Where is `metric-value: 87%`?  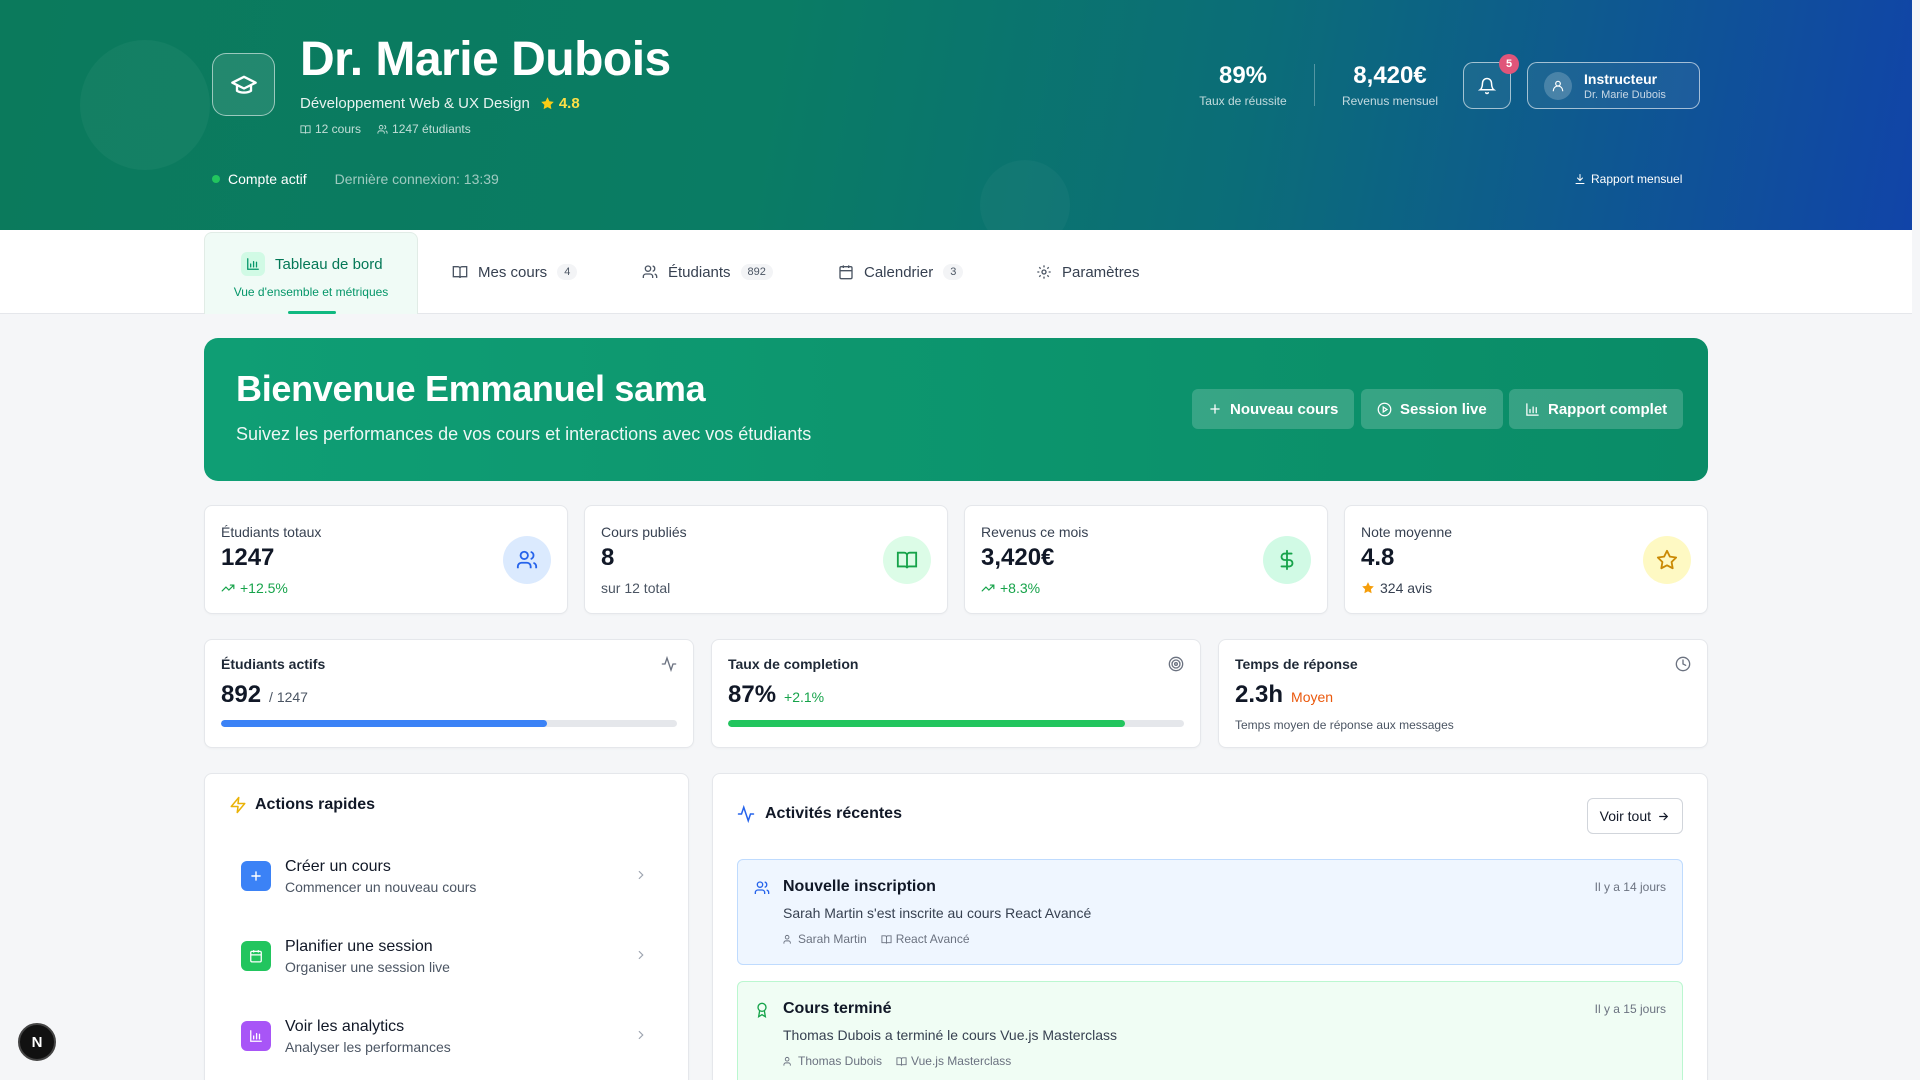 metric-value: 87% is located at coordinates (752, 694).